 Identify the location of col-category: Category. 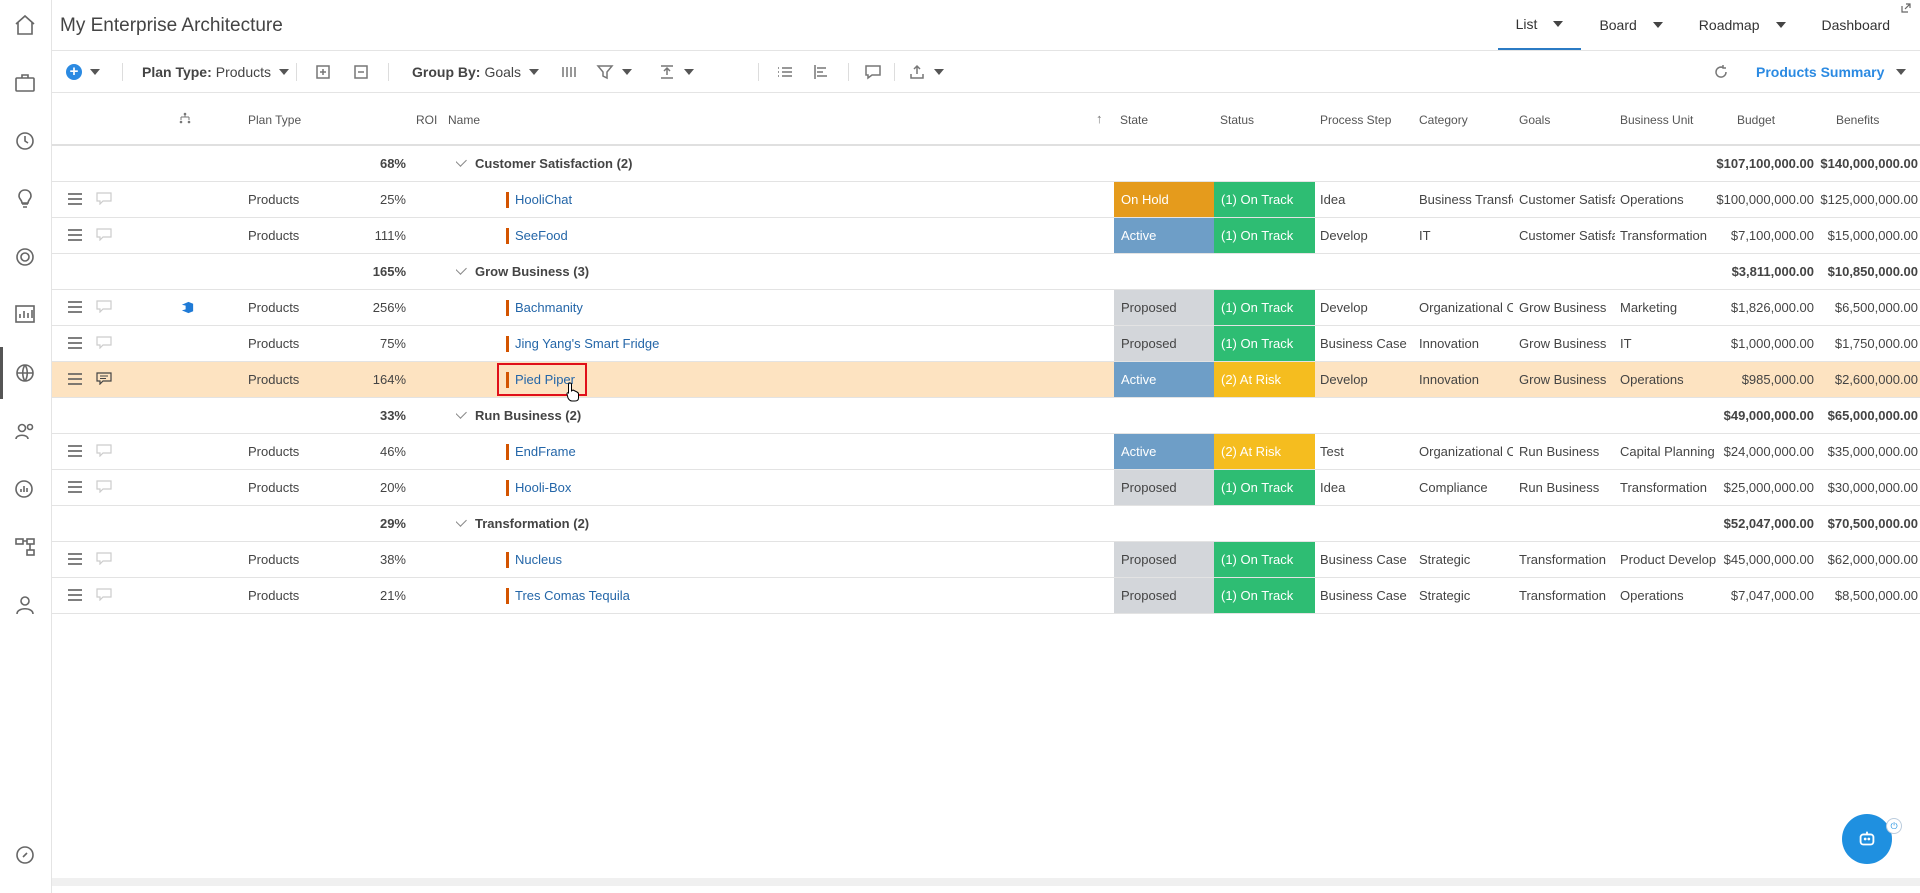
(1443, 120).